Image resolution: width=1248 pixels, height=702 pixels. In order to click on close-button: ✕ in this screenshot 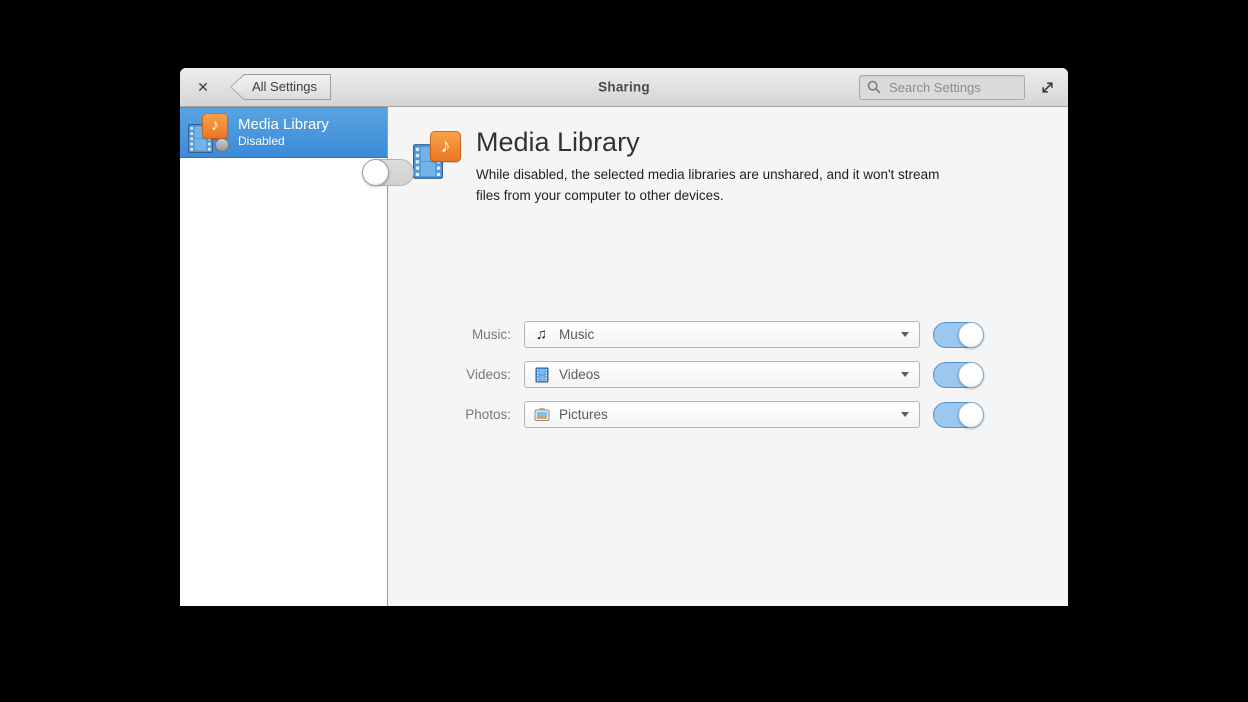, I will do `click(203, 87)`.